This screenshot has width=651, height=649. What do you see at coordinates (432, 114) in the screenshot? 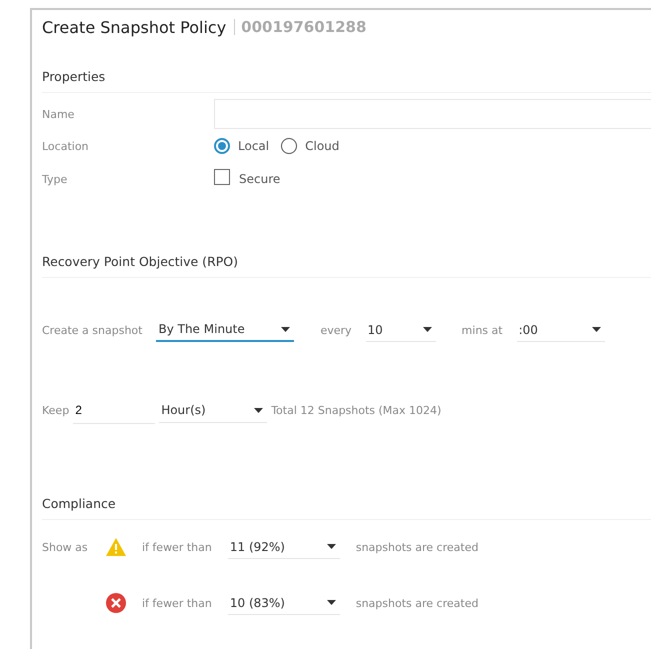
I see `name-field` at bounding box center [432, 114].